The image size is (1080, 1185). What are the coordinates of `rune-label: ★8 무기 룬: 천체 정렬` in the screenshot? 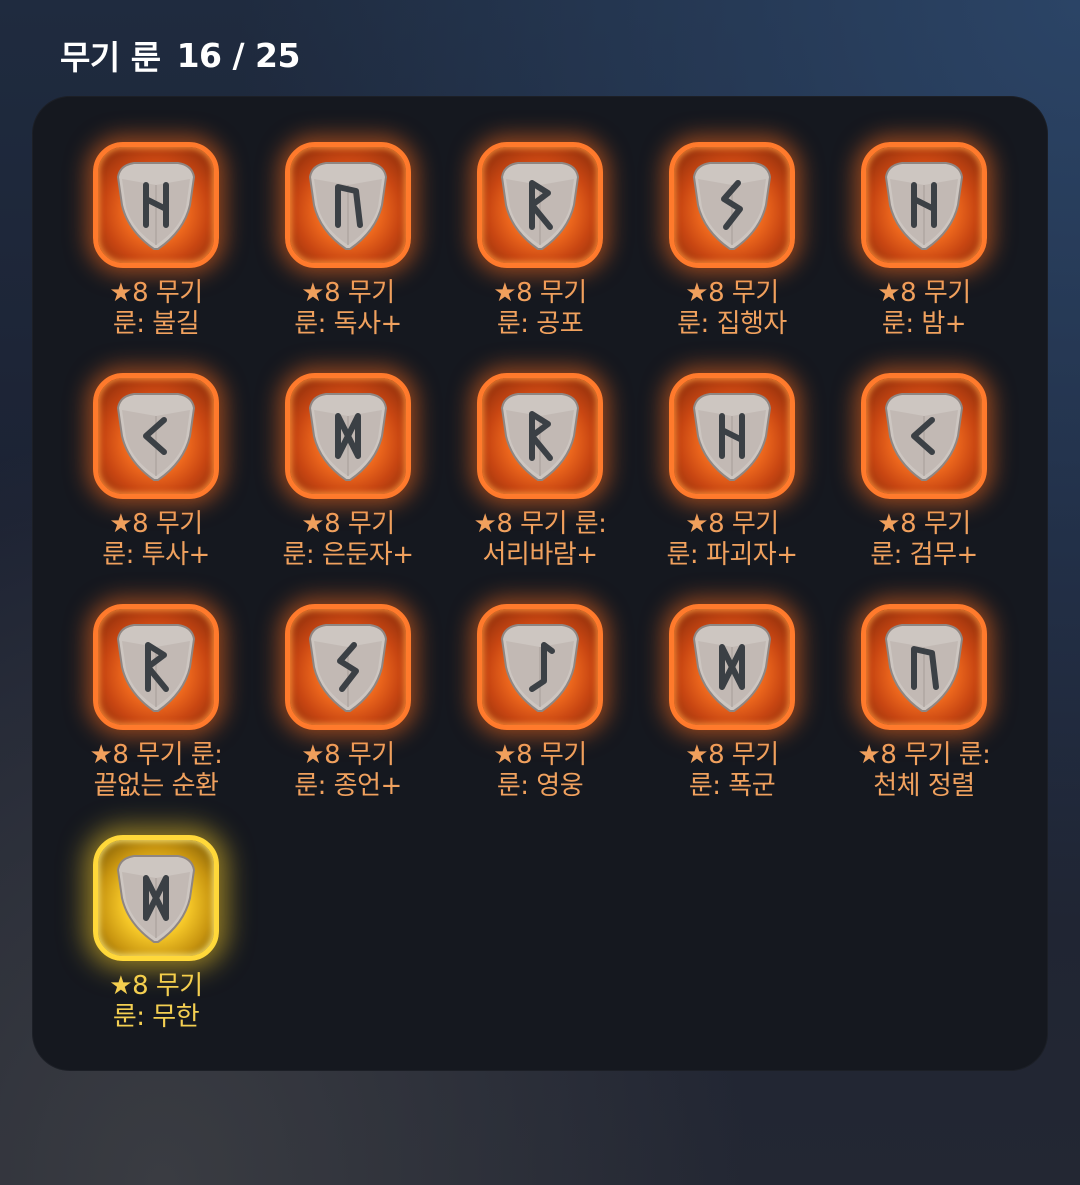 It's located at (924, 771).